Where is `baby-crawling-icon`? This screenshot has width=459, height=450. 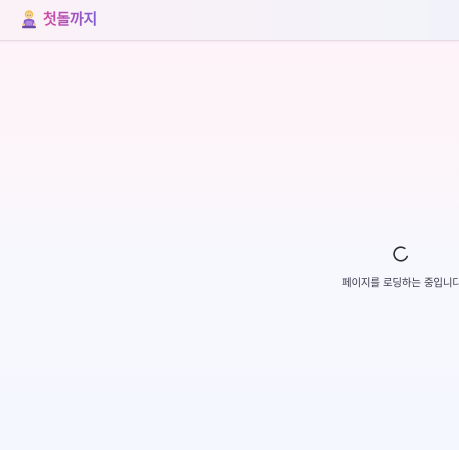
baby-crawling-icon is located at coordinates (29, 19).